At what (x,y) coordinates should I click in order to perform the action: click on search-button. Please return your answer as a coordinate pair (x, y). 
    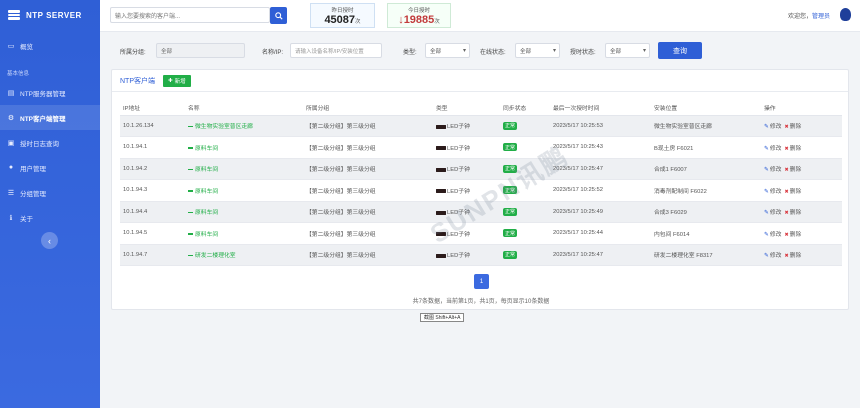
    Looking at the image, I should click on (278, 15).